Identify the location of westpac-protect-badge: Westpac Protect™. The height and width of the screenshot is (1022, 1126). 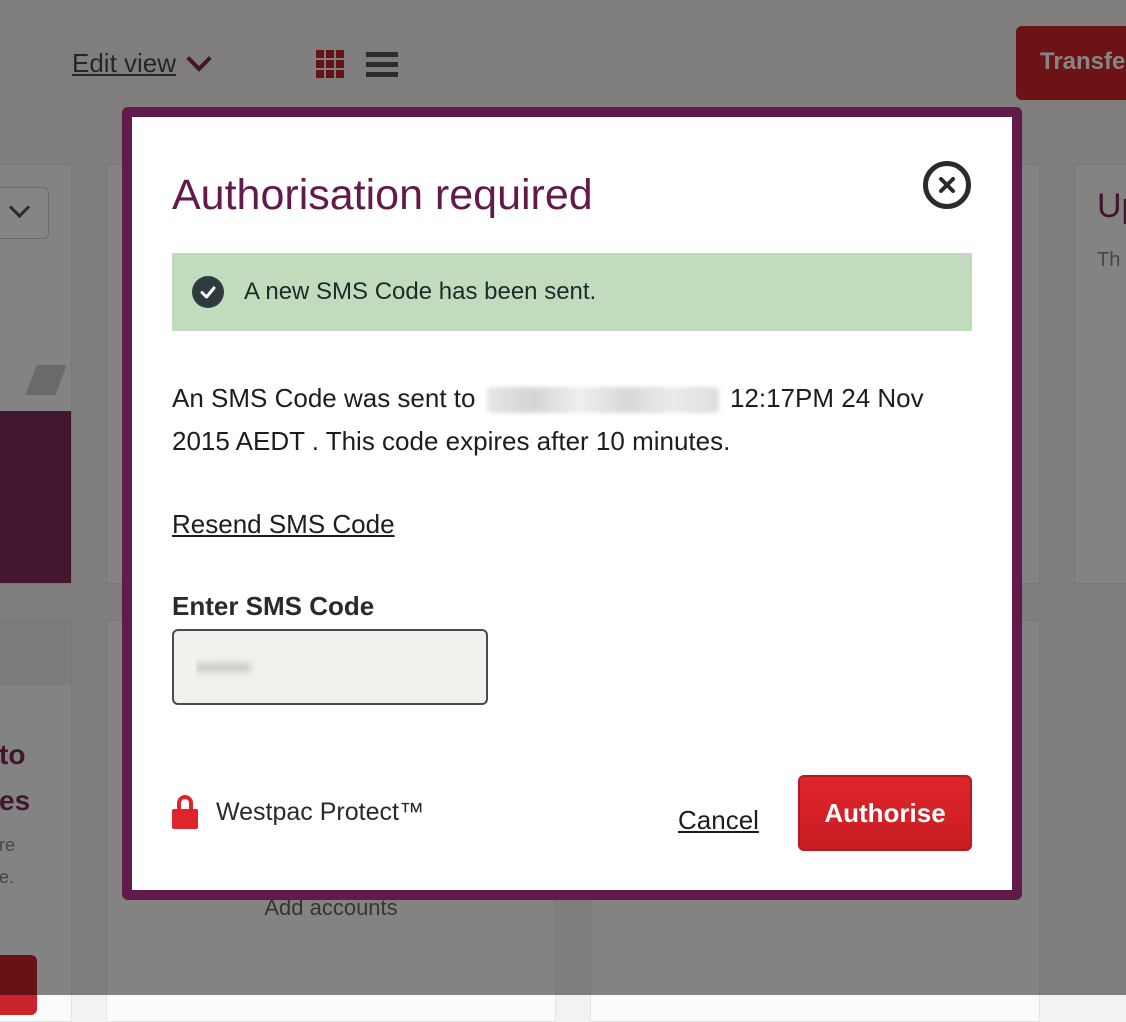
(298, 812).